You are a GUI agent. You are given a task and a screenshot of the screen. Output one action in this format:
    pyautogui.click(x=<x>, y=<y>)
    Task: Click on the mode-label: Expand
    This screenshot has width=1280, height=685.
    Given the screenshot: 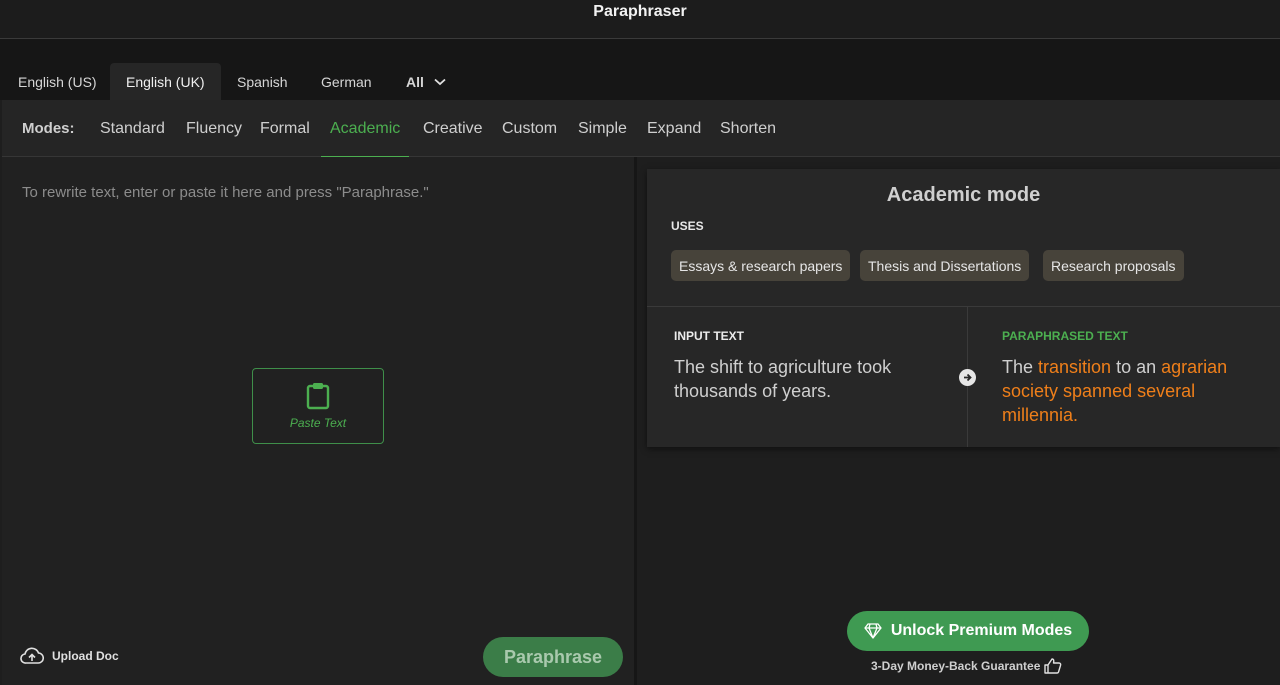 What is the action you would take?
    pyautogui.click(x=674, y=128)
    